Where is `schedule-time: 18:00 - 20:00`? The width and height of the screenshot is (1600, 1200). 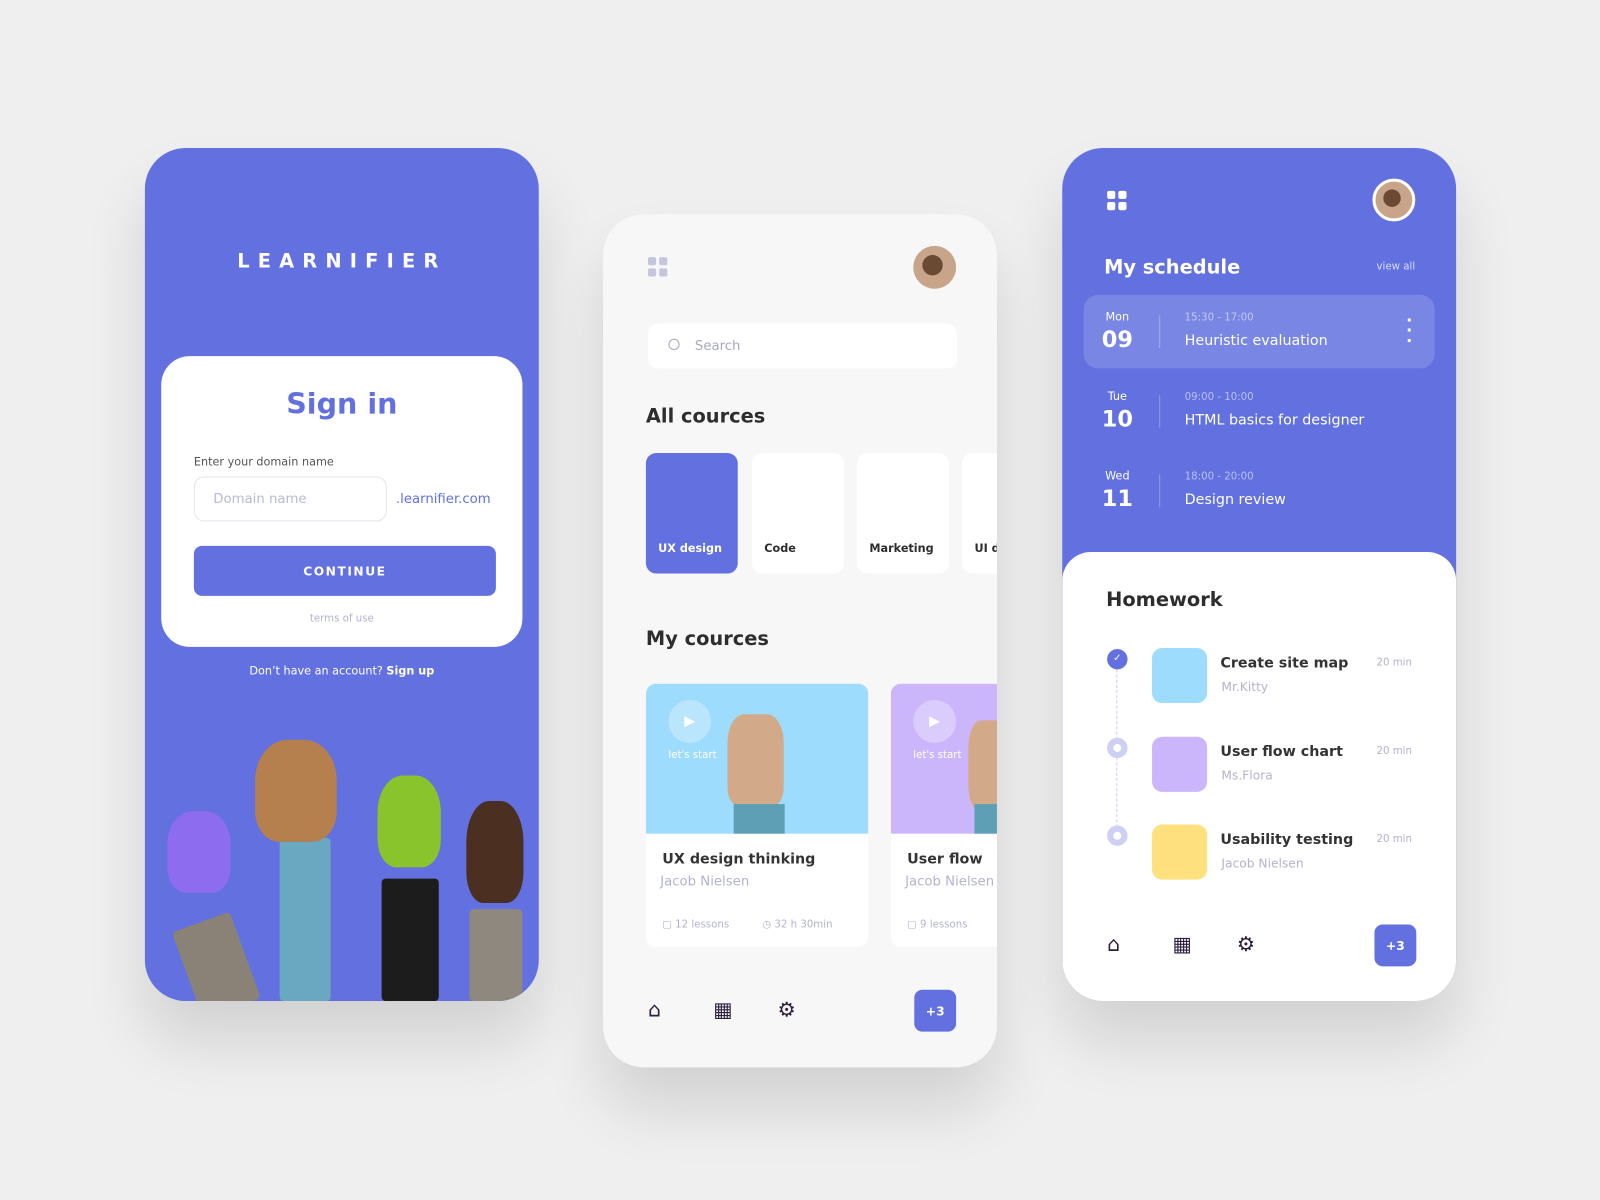
schedule-time: 18:00 - 20:00 is located at coordinates (1219, 477).